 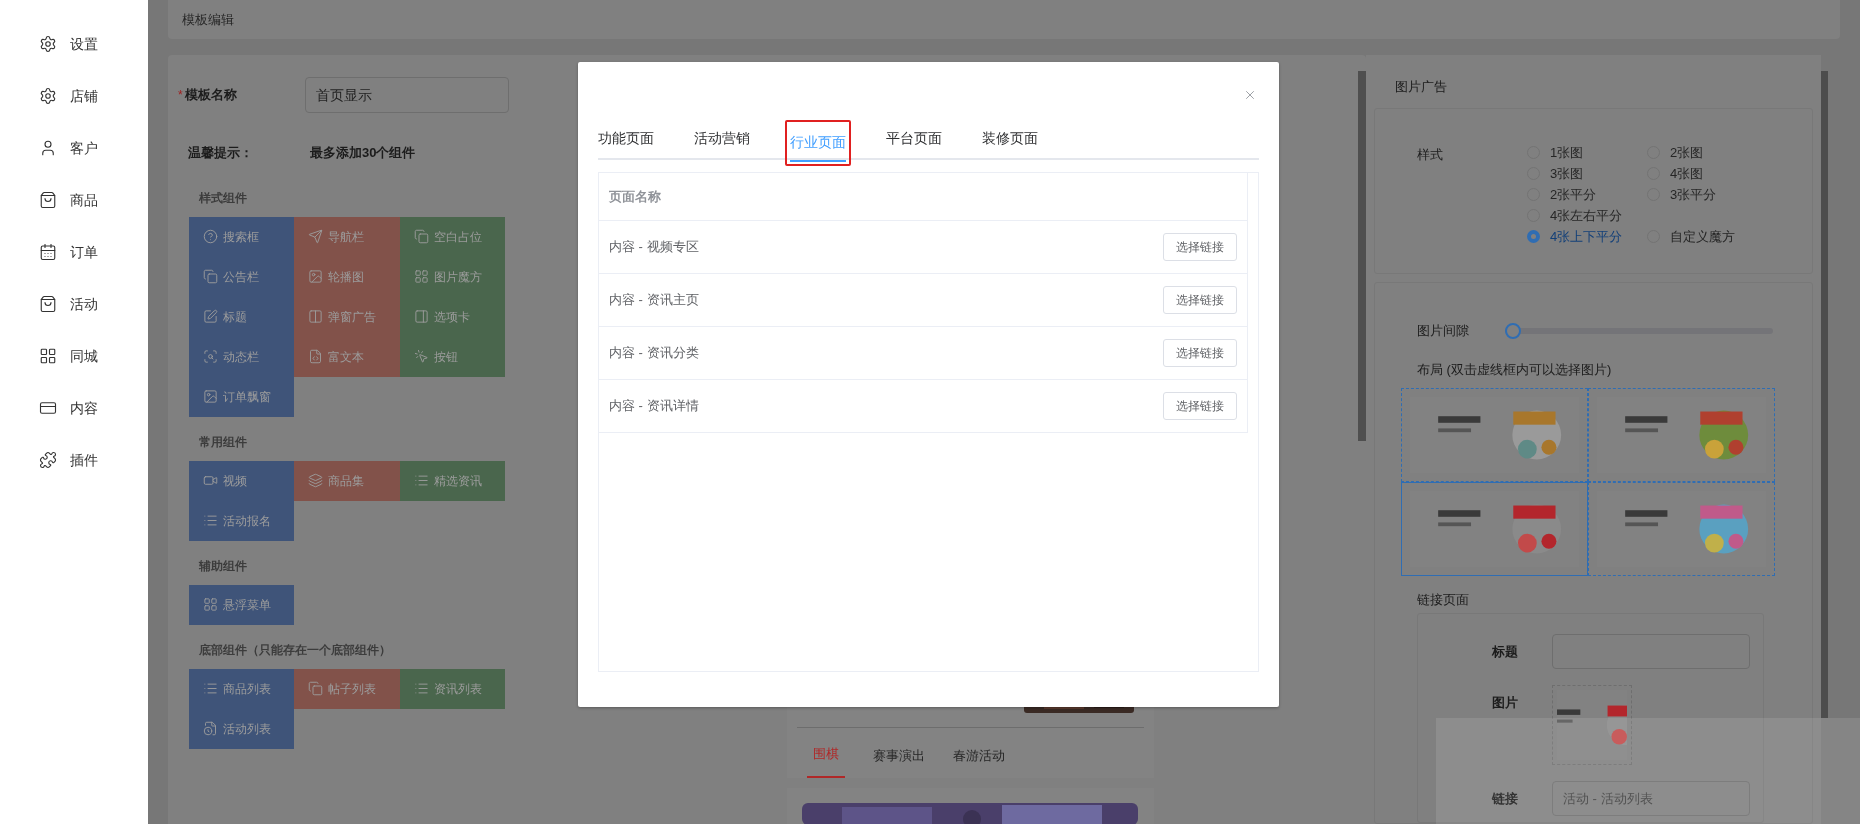 What do you see at coordinates (347, 356) in the screenshot?
I see `component-tile: 富文本` at bounding box center [347, 356].